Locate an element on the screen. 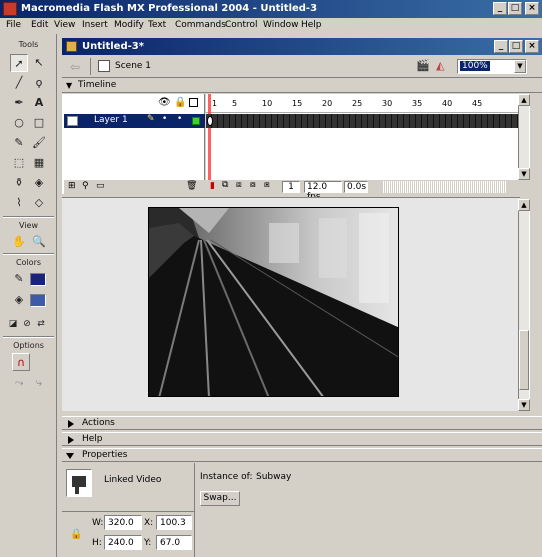 The width and height of the screenshot is (542, 557). scroll-down-icon: ▼ is located at coordinates (524, 174).